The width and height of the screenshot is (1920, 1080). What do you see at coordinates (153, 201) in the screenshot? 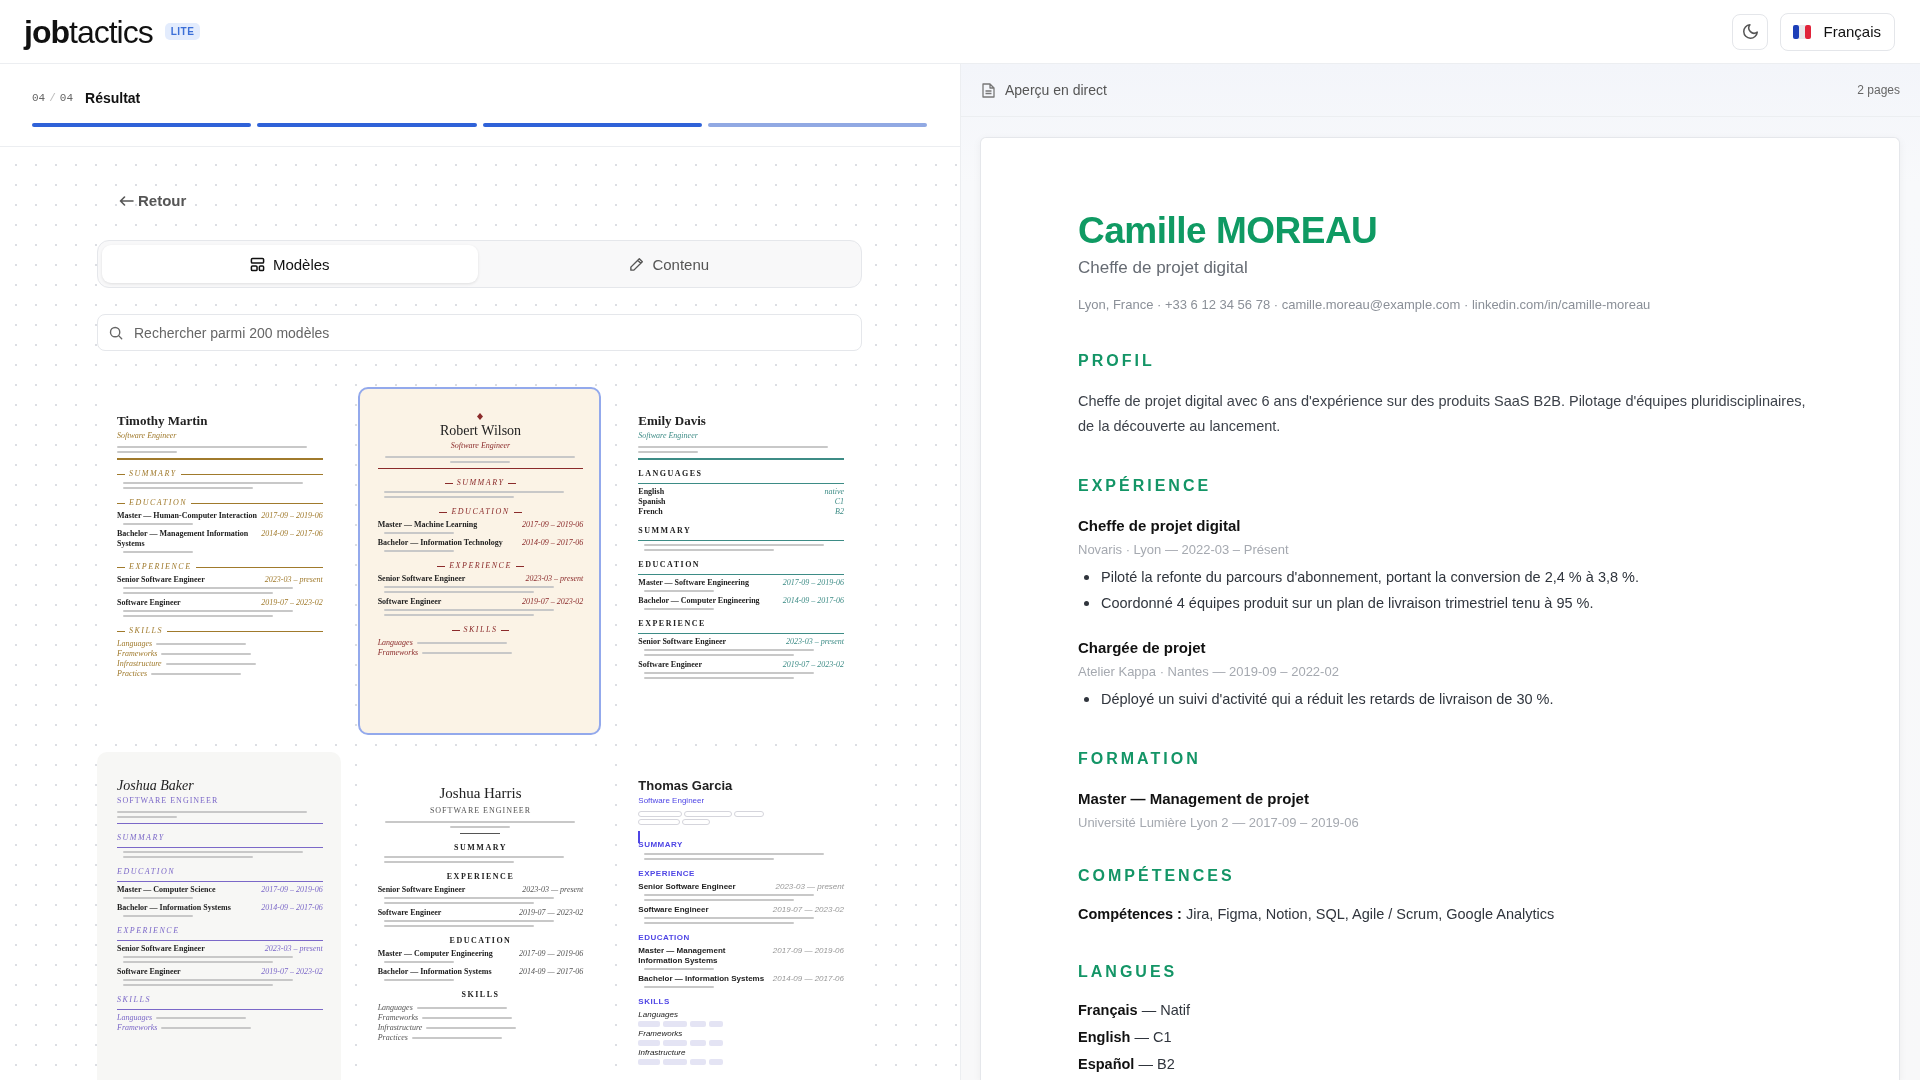
I see `back-link: Retour` at bounding box center [153, 201].